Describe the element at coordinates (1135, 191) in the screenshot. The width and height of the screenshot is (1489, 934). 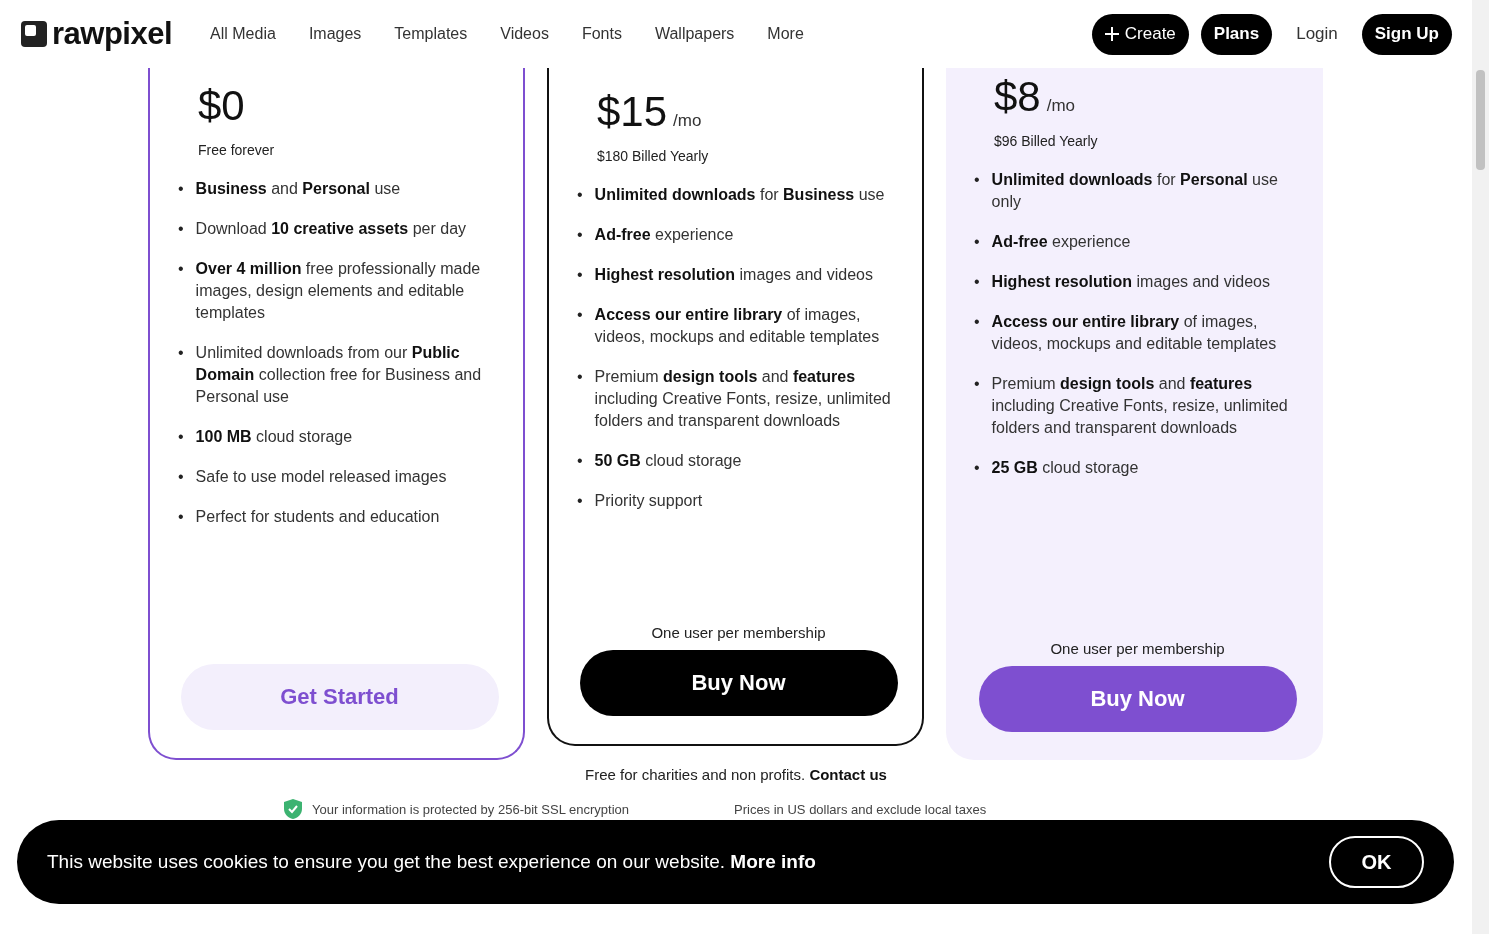
I see `feature-item: Unlimited downloads for Personal use only` at that location.